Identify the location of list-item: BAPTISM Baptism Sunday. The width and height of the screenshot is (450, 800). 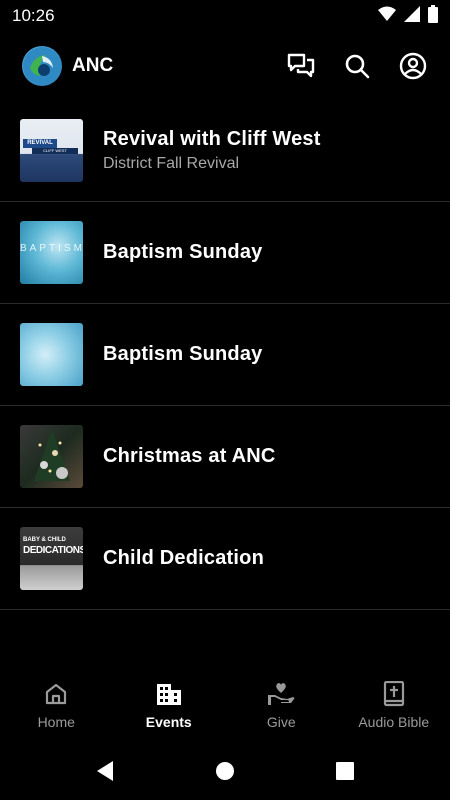
(225, 253).